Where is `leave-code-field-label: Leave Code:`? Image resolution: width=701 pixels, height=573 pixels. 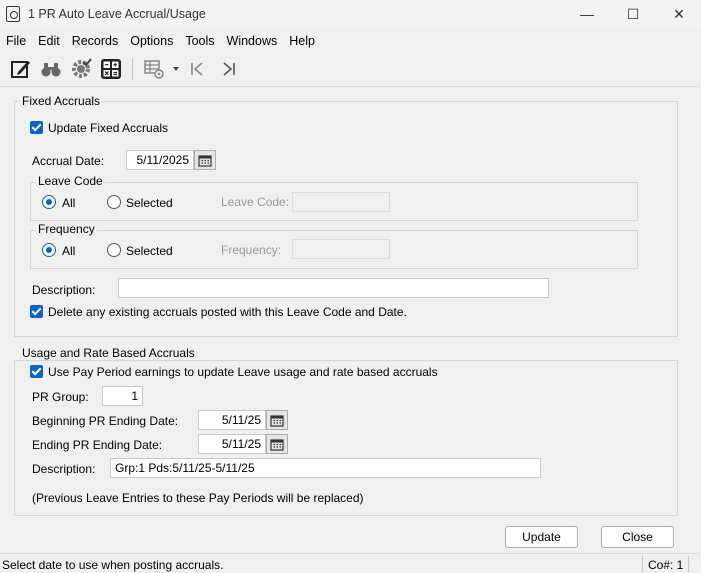
leave-code-field-label: Leave Code: is located at coordinates (255, 202).